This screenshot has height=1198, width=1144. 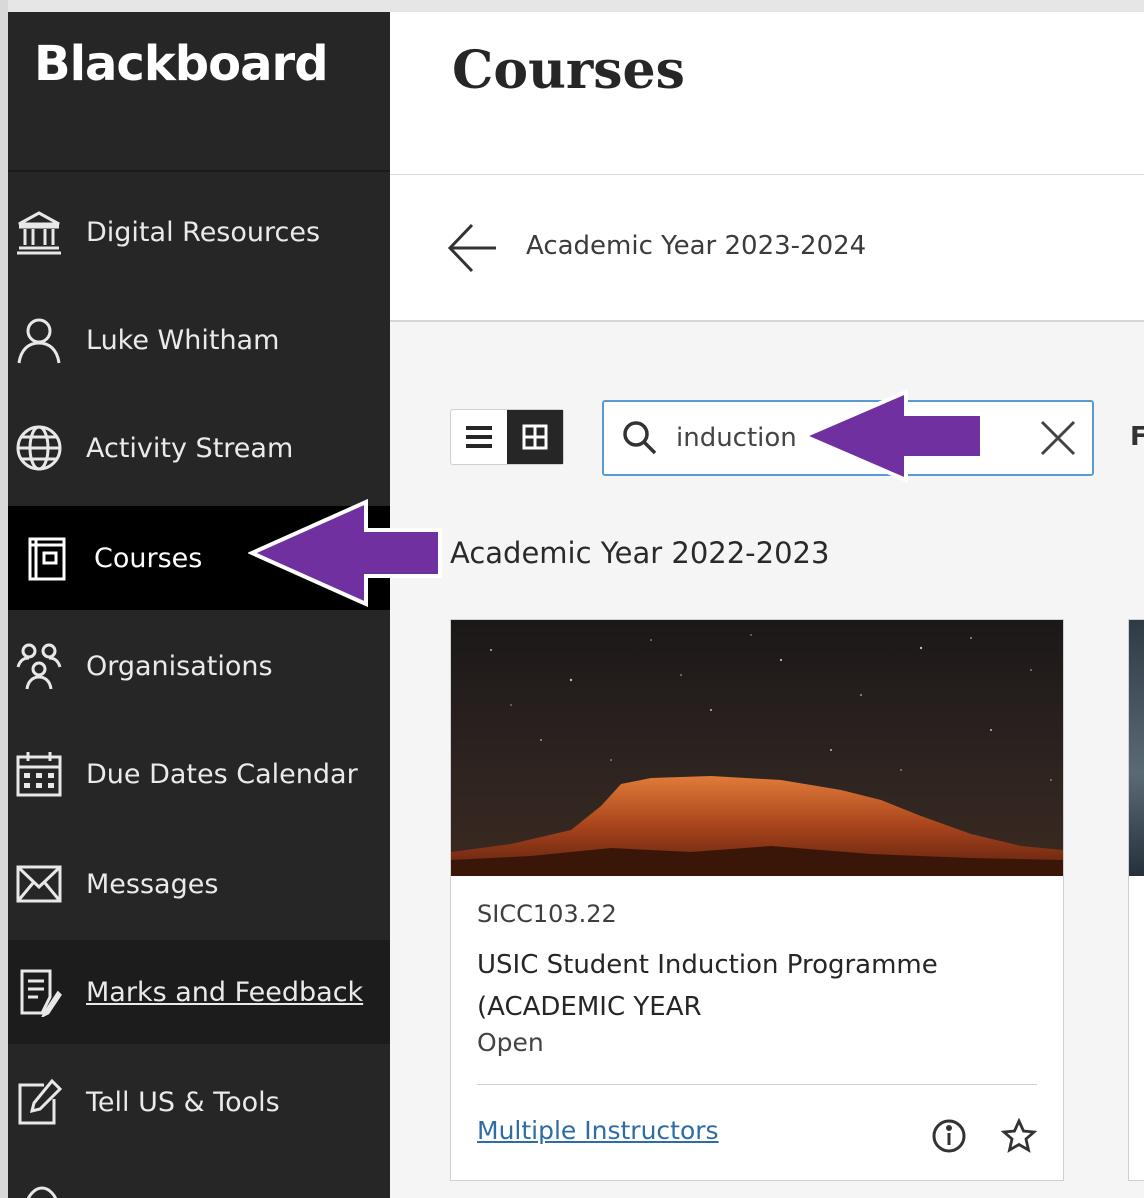 What do you see at coordinates (39, 232) in the screenshot?
I see `institution-icon` at bounding box center [39, 232].